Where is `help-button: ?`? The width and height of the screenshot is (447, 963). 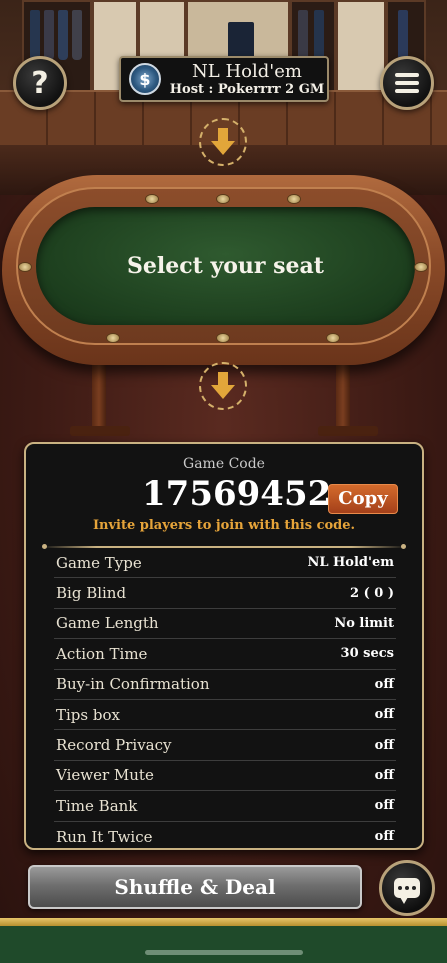 help-button: ? is located at coordinates (40, 83).